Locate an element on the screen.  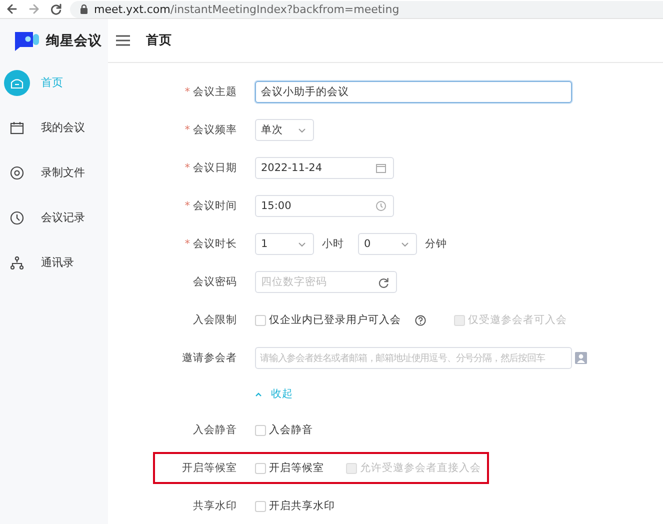
field-label: 会议日期 is located at coordinates (215, 168).